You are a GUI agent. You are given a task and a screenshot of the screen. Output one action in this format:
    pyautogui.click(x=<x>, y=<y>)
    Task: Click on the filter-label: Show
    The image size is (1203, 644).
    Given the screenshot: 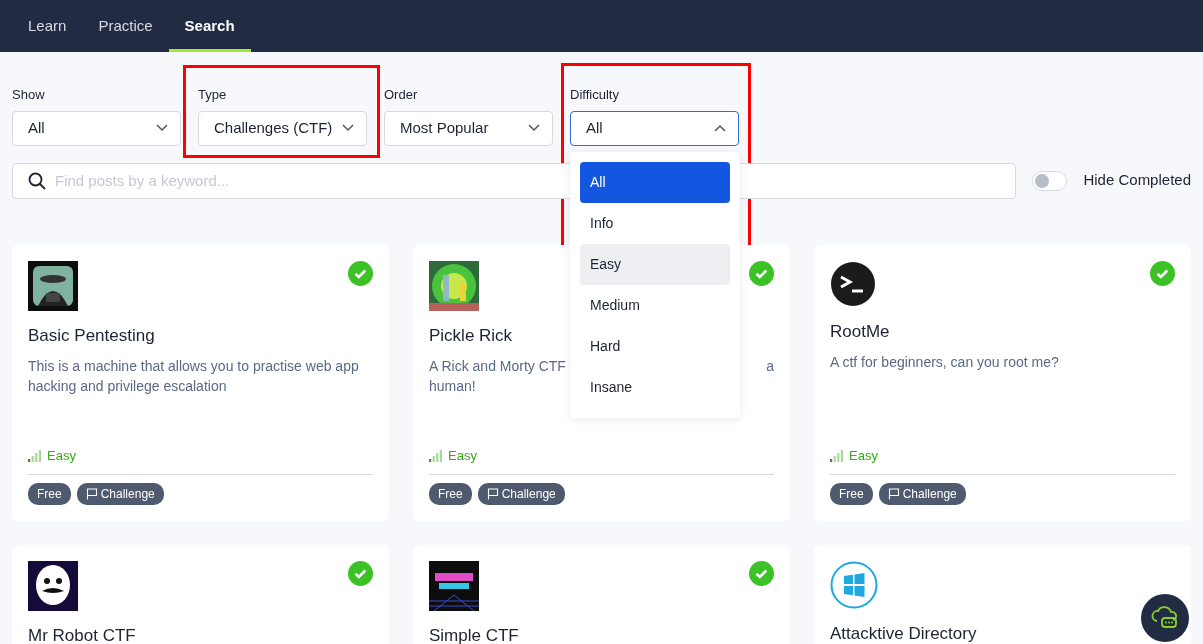 What is the action you would take?
    pyautogui.click(x=28, y=95)
    